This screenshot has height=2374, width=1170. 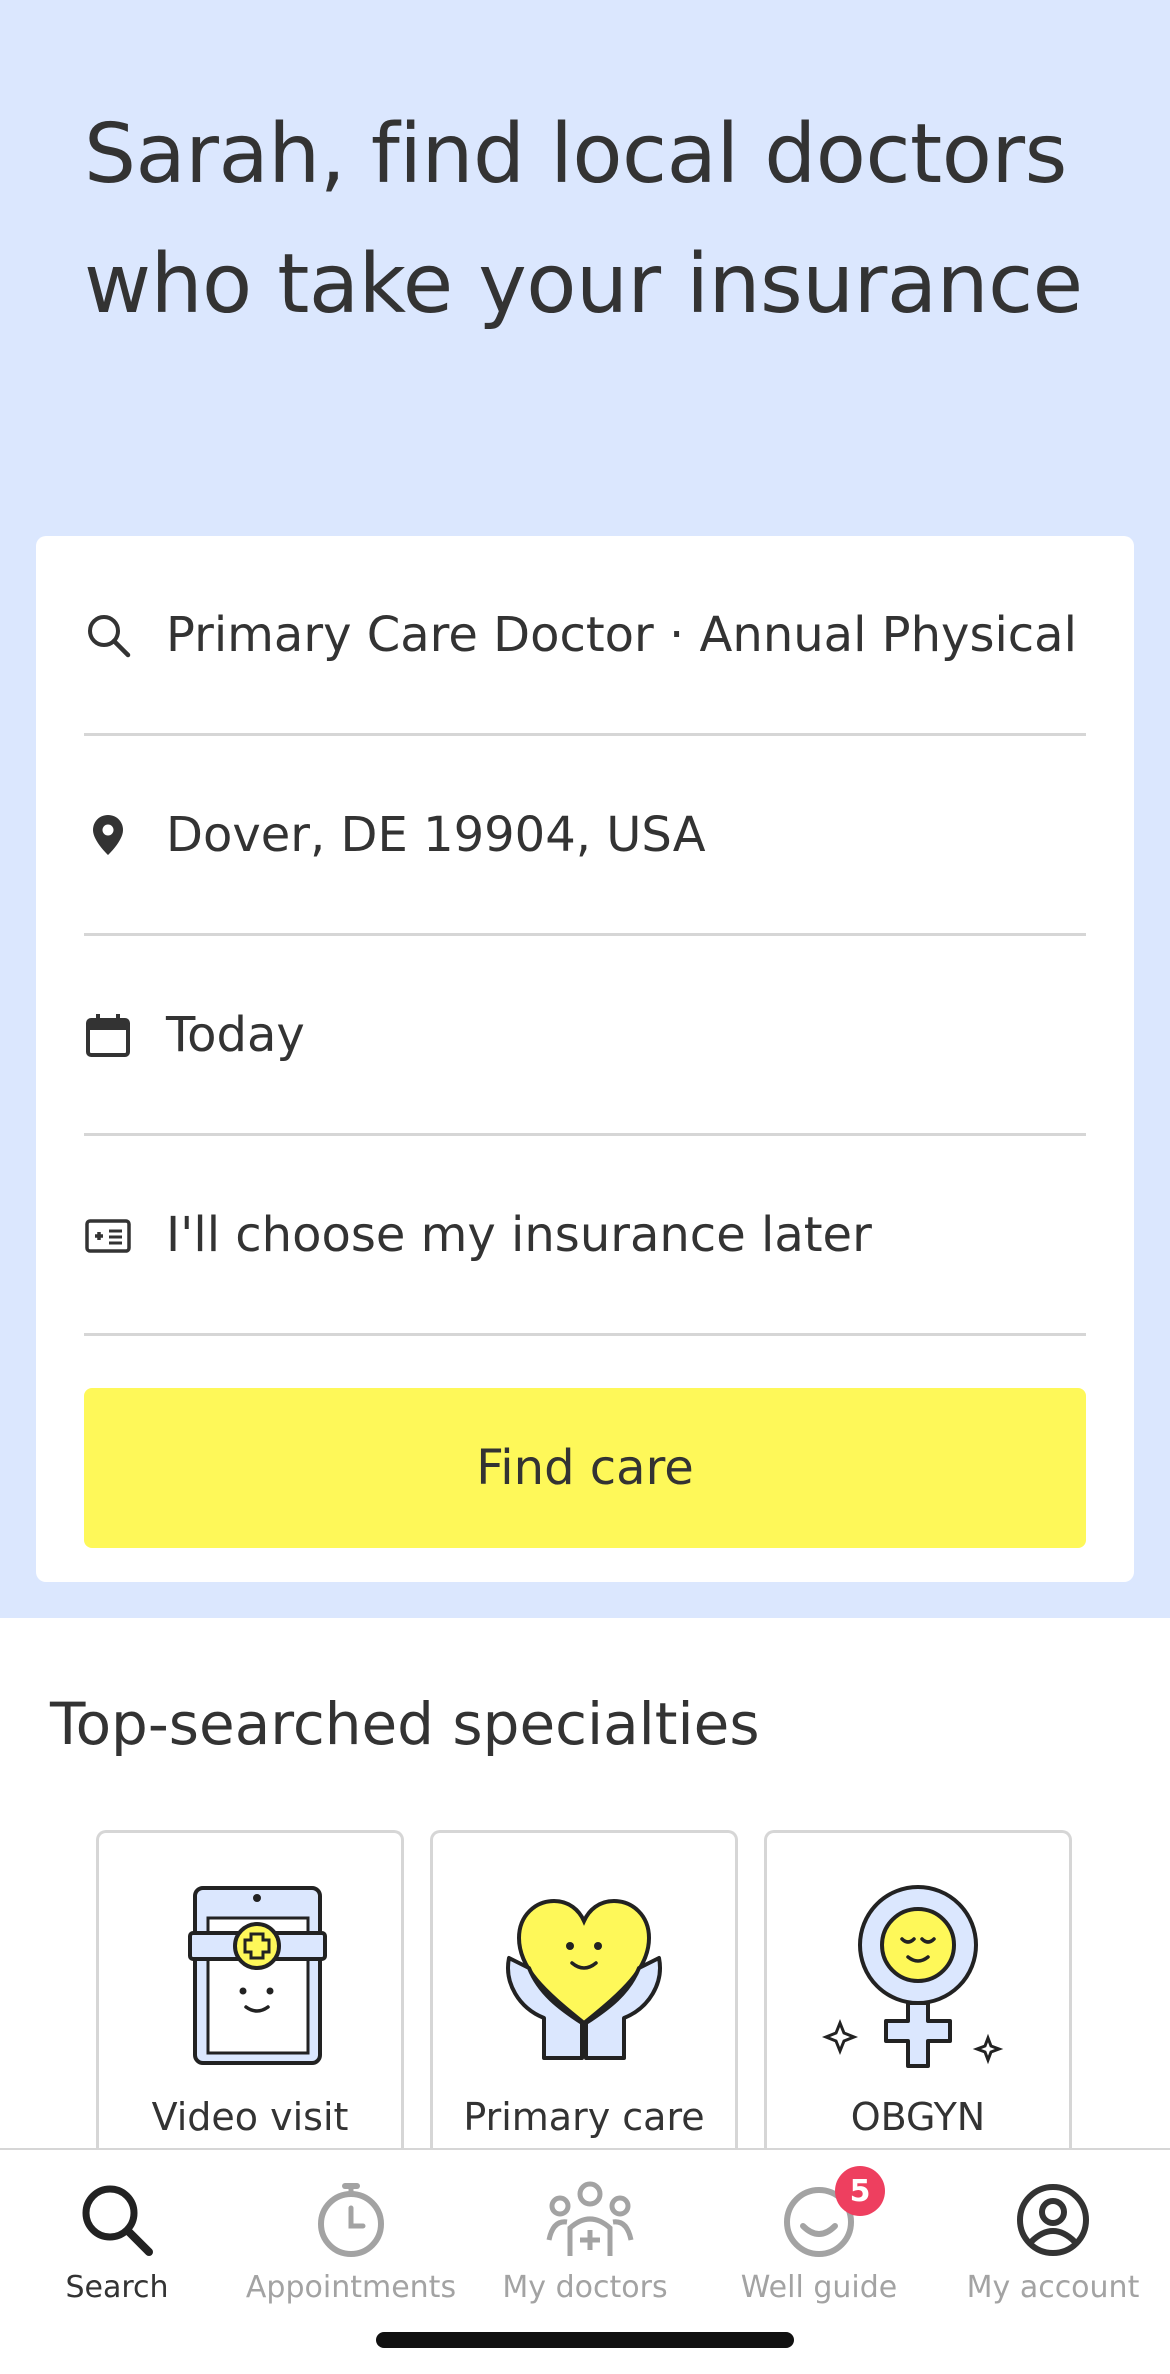 I want to click on specialty-card-video-visit: Video visit, so click(x=250, y=1990).